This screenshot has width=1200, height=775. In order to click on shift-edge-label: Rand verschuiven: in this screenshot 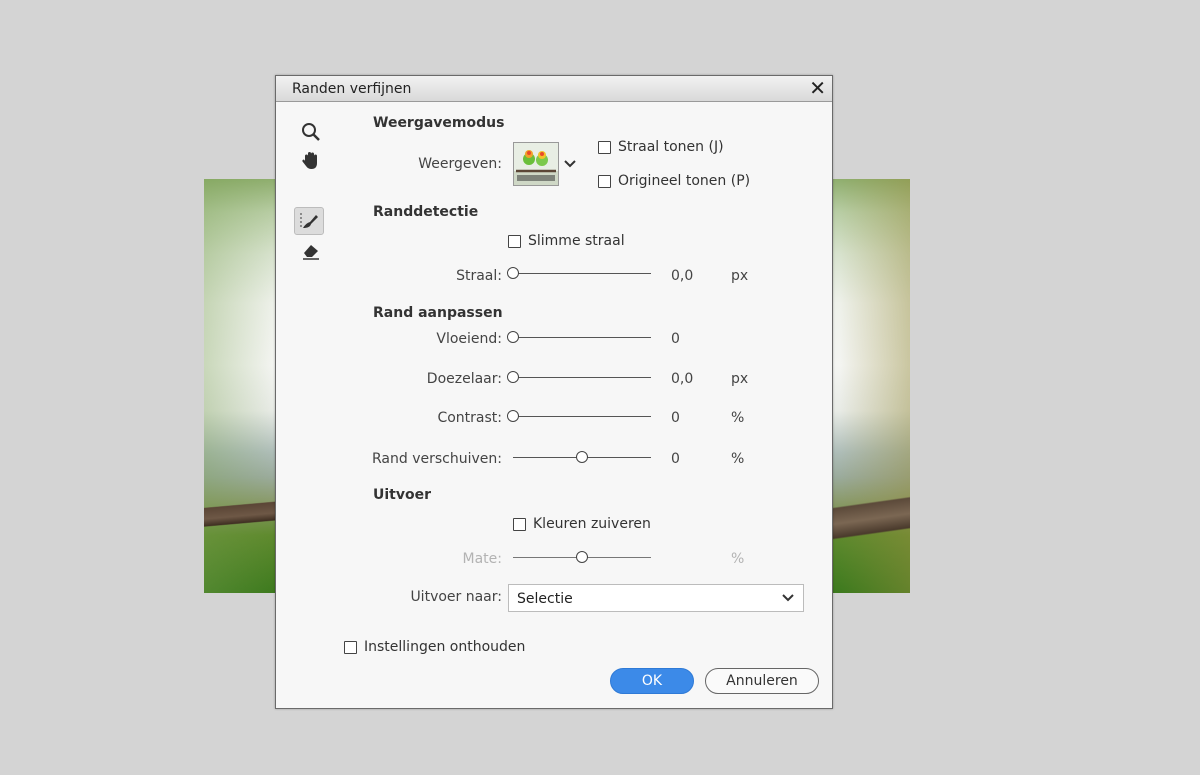, I will do `click(437, 459)`.